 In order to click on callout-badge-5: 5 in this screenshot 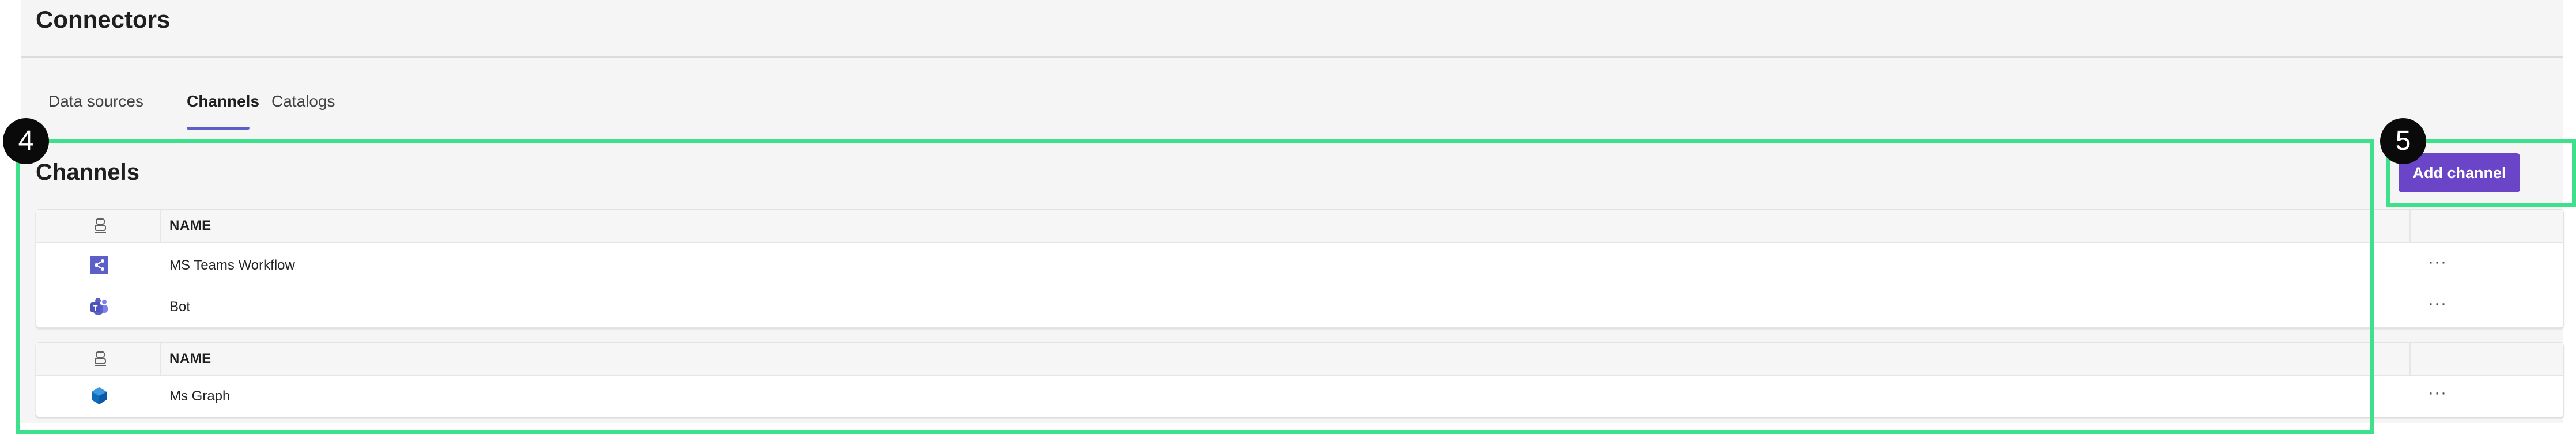, I will do `click(2403, 141)`.